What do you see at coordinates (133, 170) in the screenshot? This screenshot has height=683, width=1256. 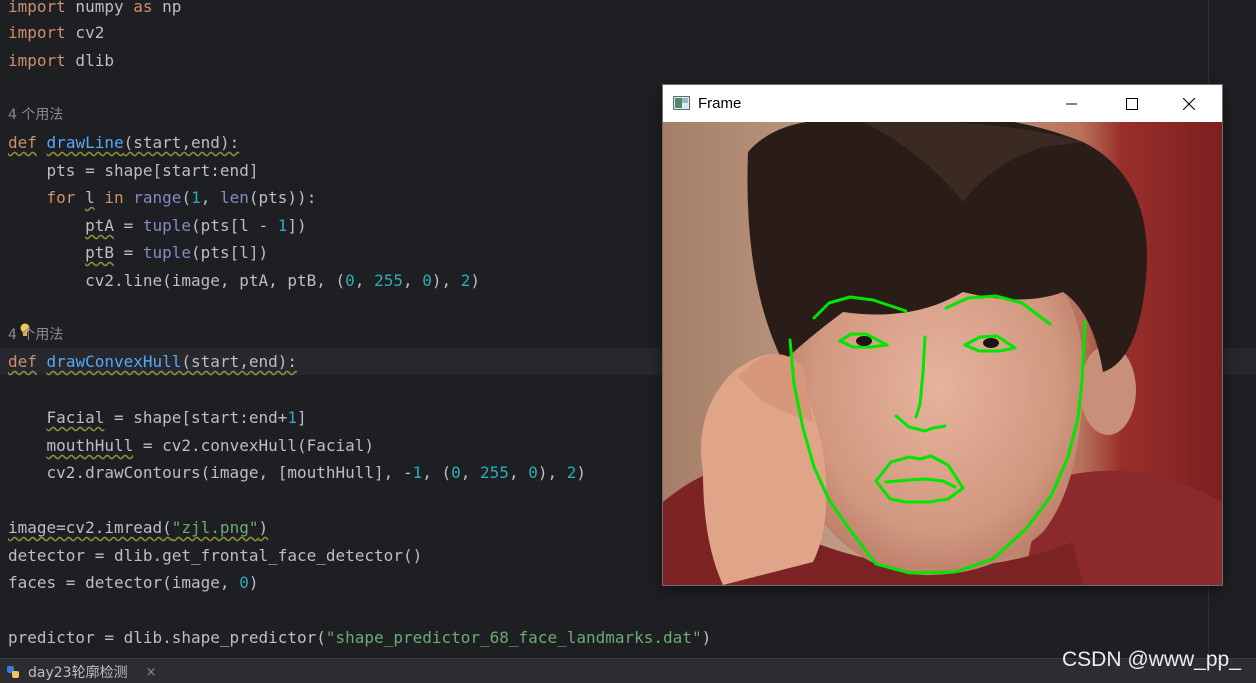 I see `code-token: pts = shape[start:end]` at bounding box center [133, 170].